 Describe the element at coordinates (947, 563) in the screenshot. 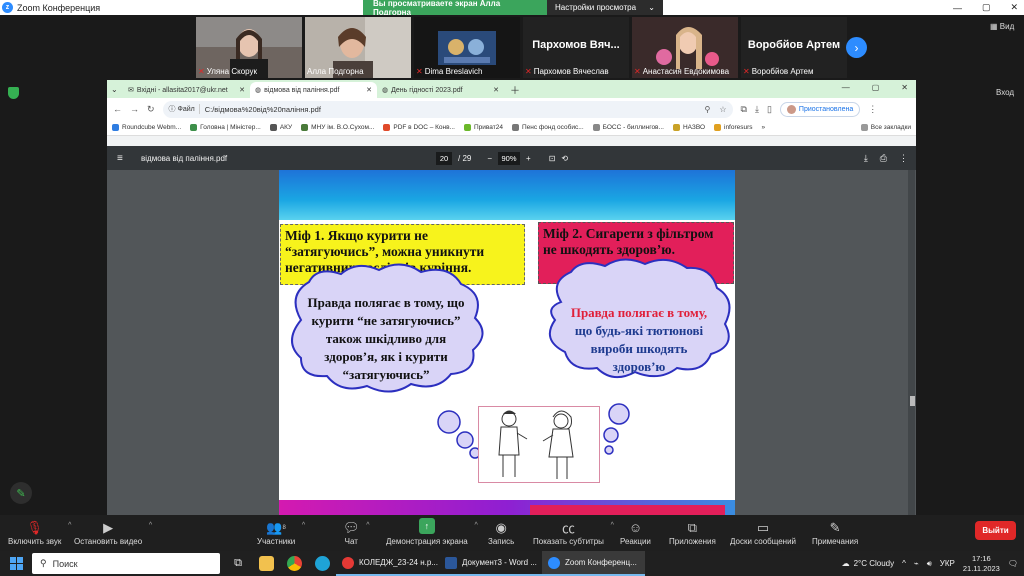

I see `language-indicator: УКР` at that location.